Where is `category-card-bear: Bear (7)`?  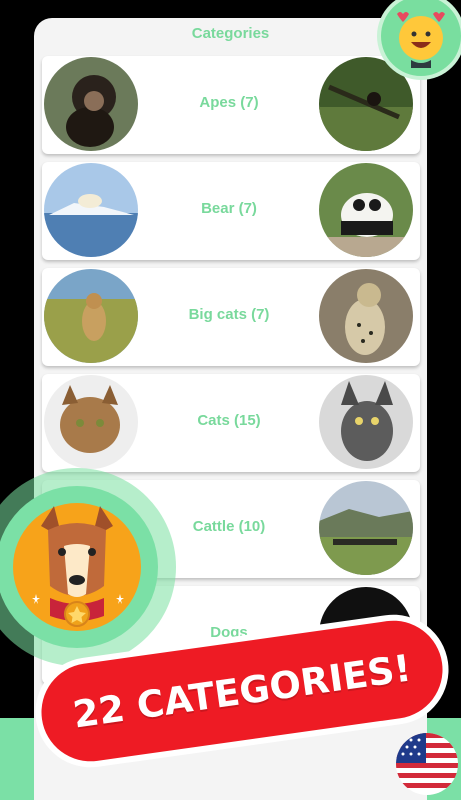 category-card-bear: Bear (7) is located at coordinates (231, 211).